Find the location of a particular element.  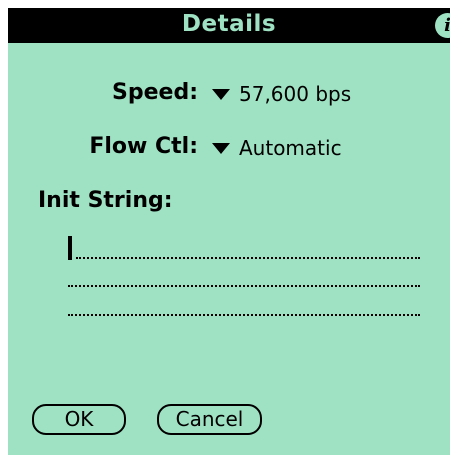

dialog-title: Details is located at coordinates (229, 24).